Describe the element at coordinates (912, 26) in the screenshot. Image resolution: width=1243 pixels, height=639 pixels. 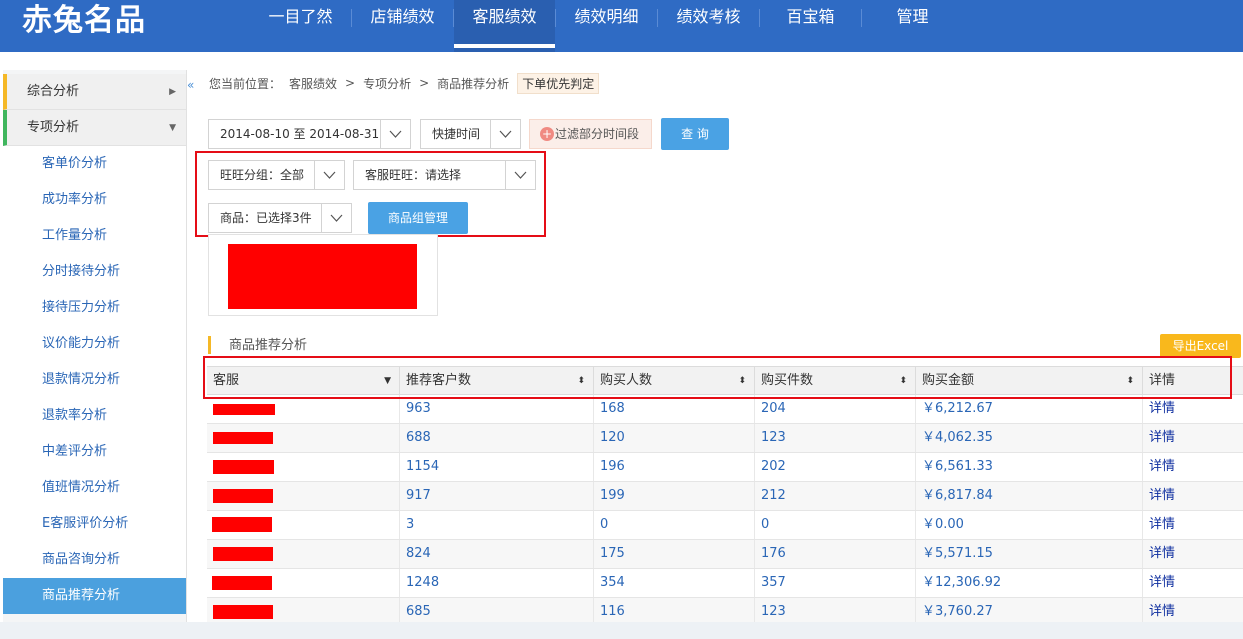
I see `nav-item-manage: 管理` at that location.